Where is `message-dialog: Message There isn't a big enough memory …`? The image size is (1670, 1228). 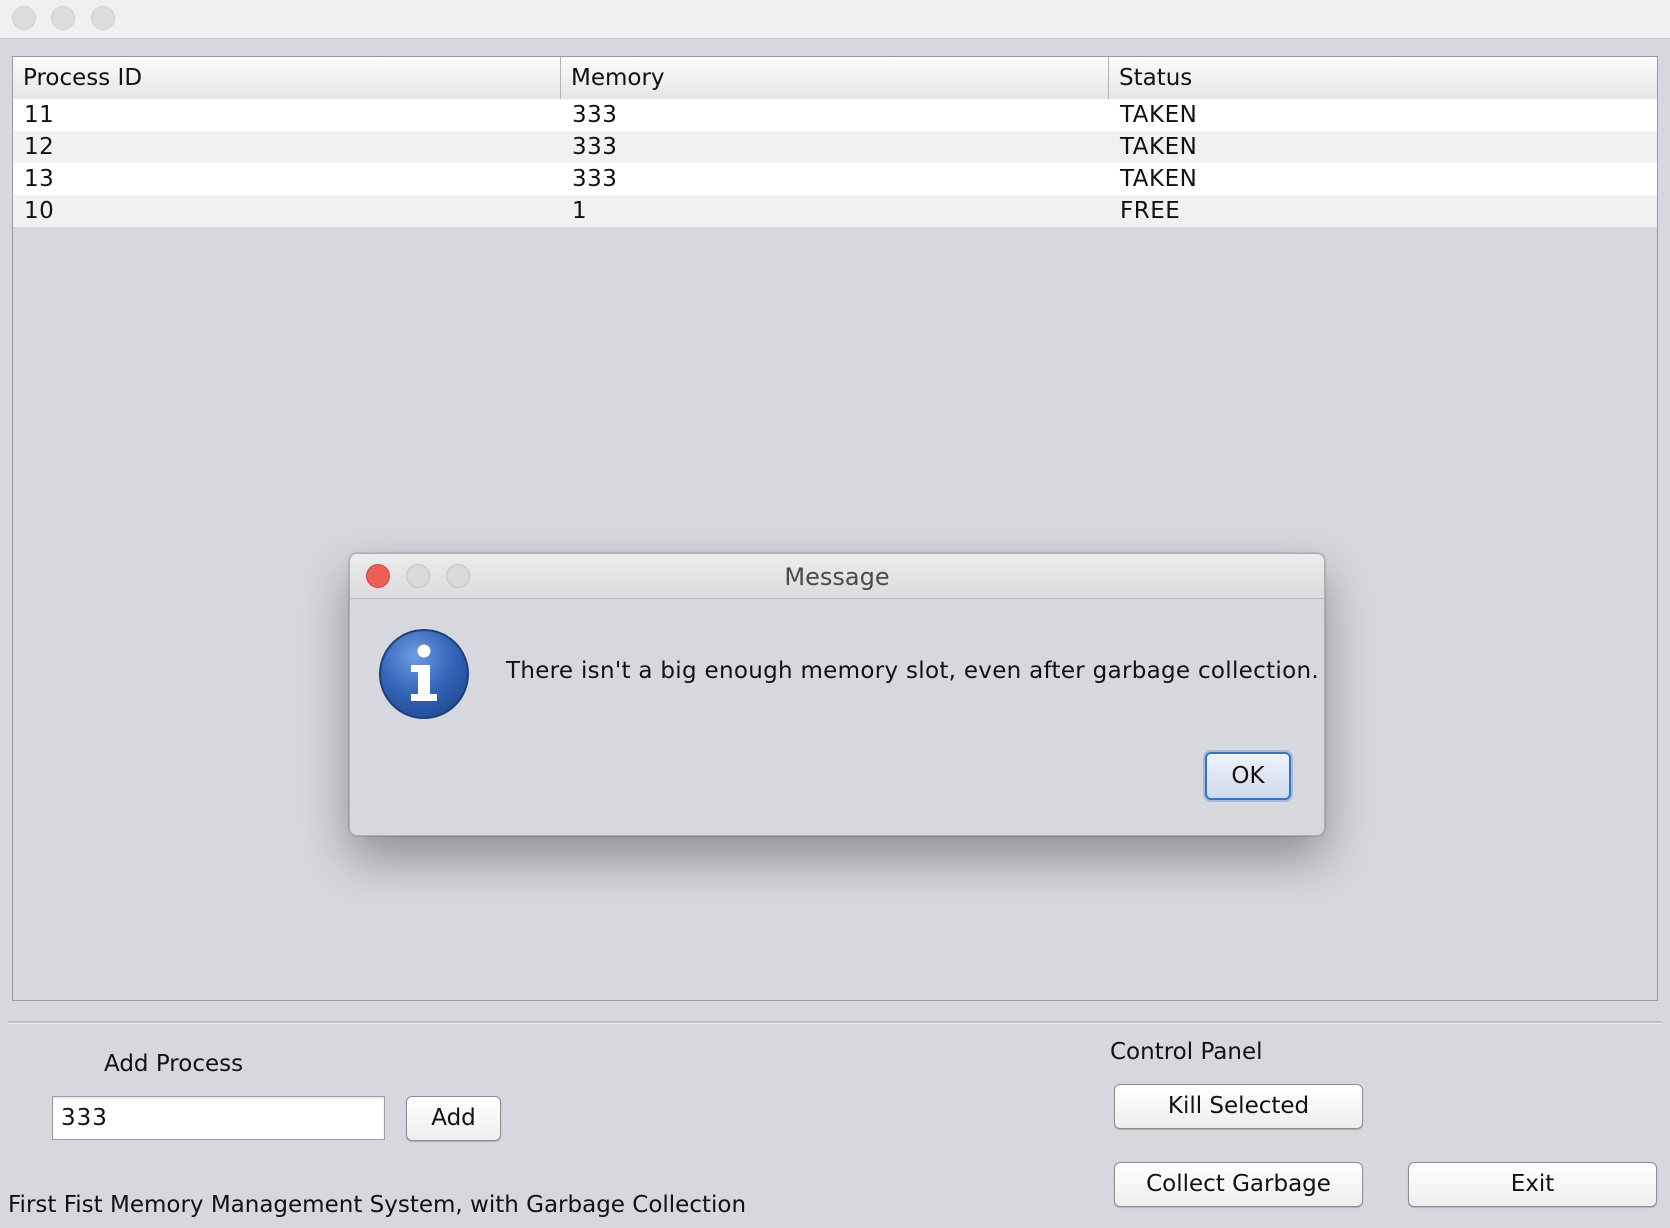 message-dialog: Message There isn't a big enough memory … is located at coordinates (837, 694).